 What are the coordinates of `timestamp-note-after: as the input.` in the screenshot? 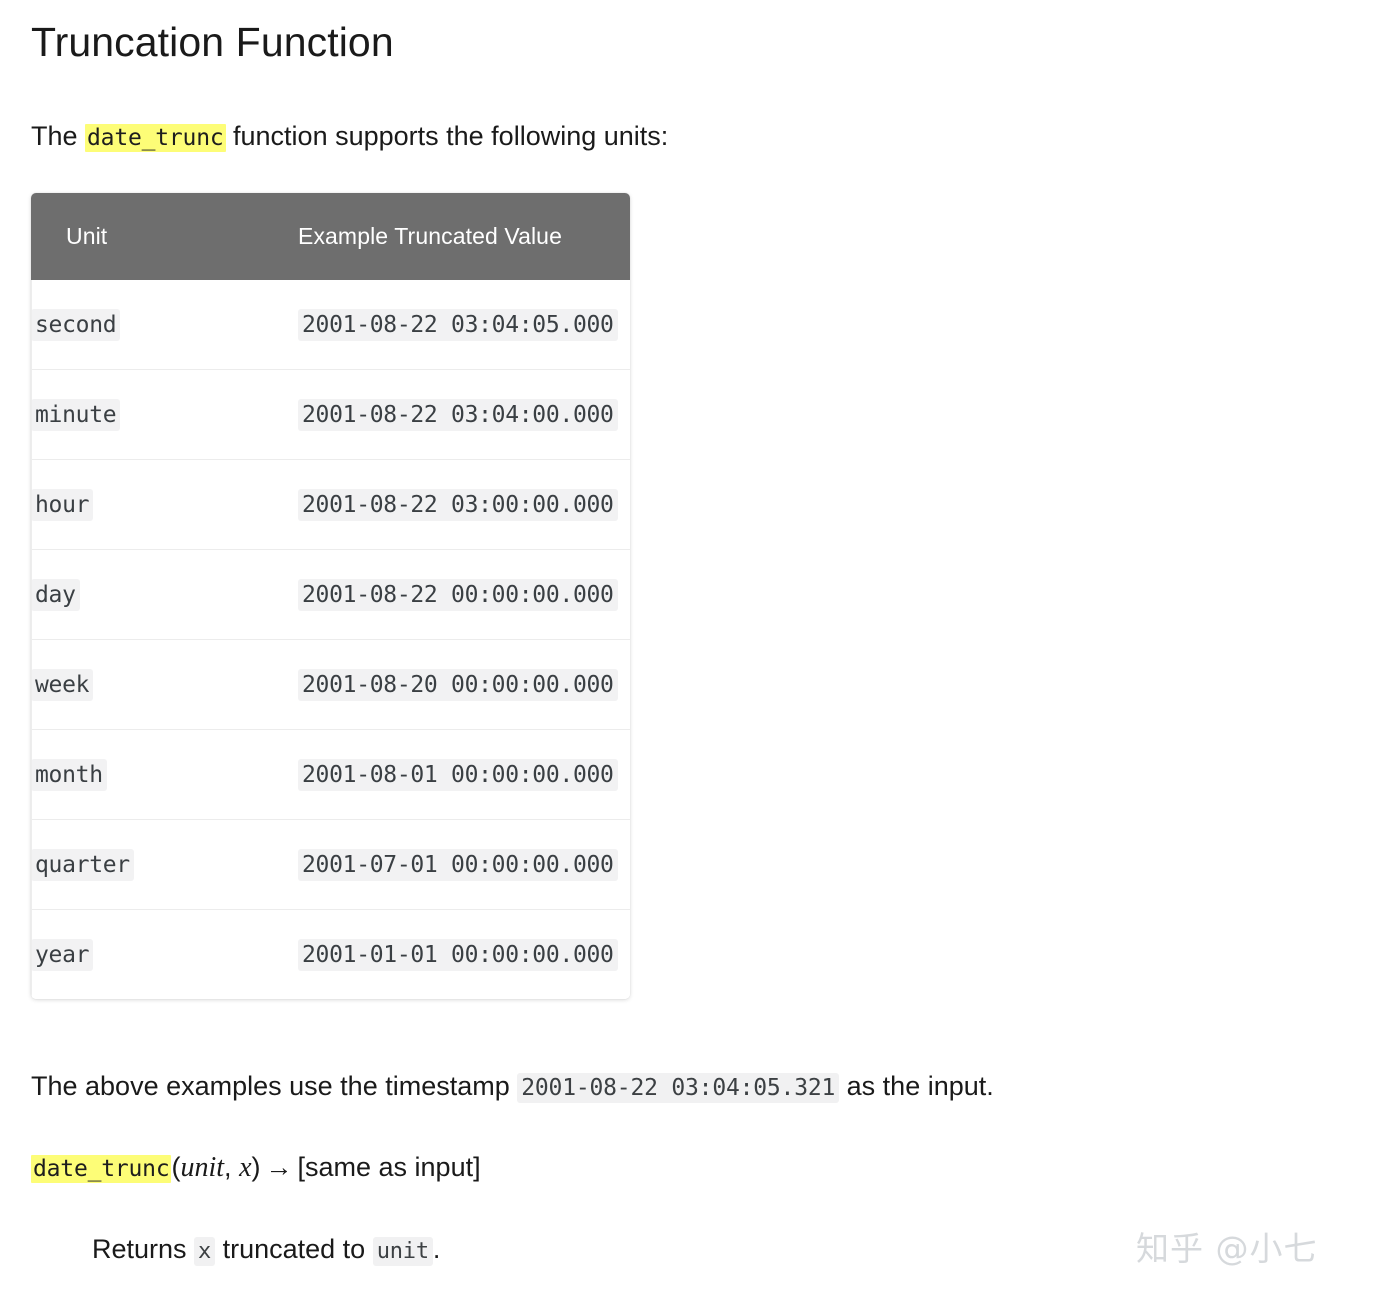 It's located at (916, 1086).